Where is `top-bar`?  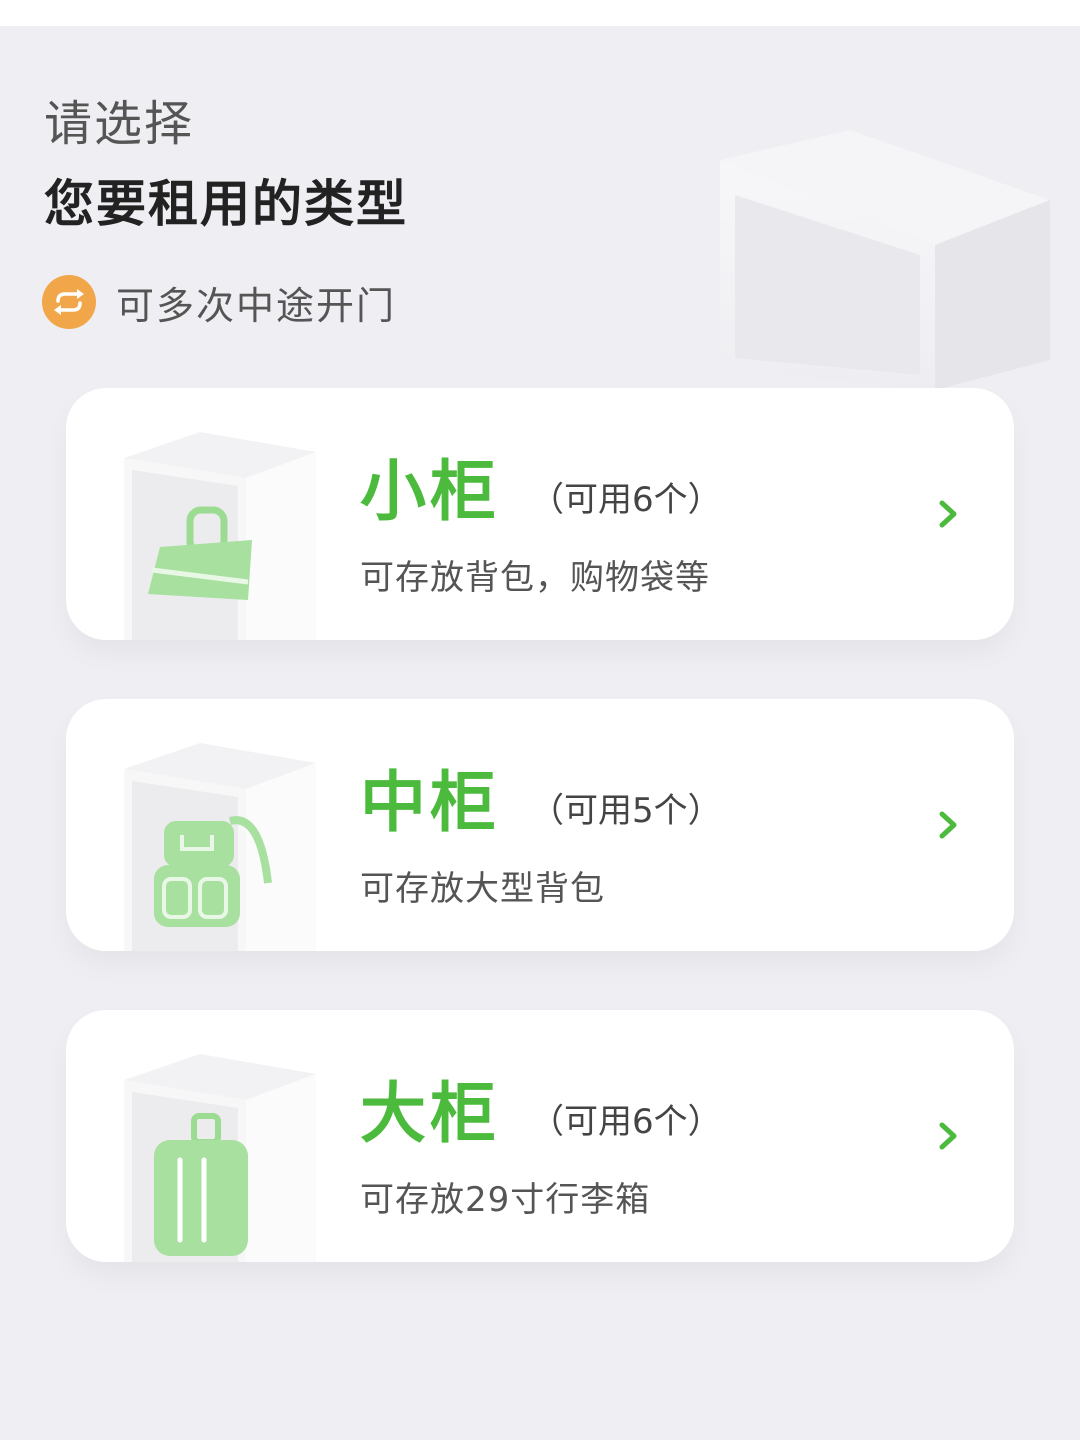 top-bar is located at coordinates (540, 13).